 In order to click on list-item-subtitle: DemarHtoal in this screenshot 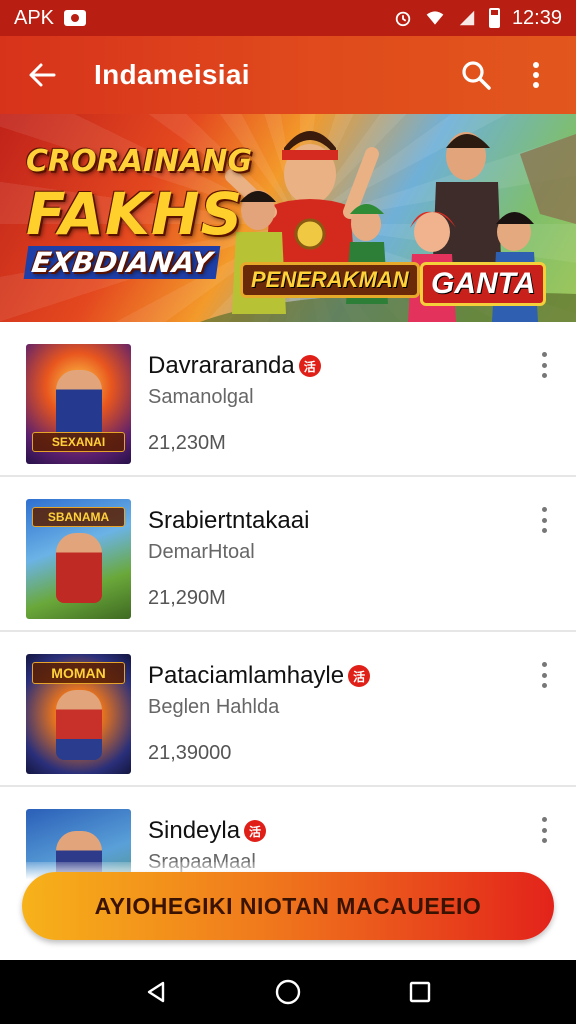, I will do `click(201, 552)`.